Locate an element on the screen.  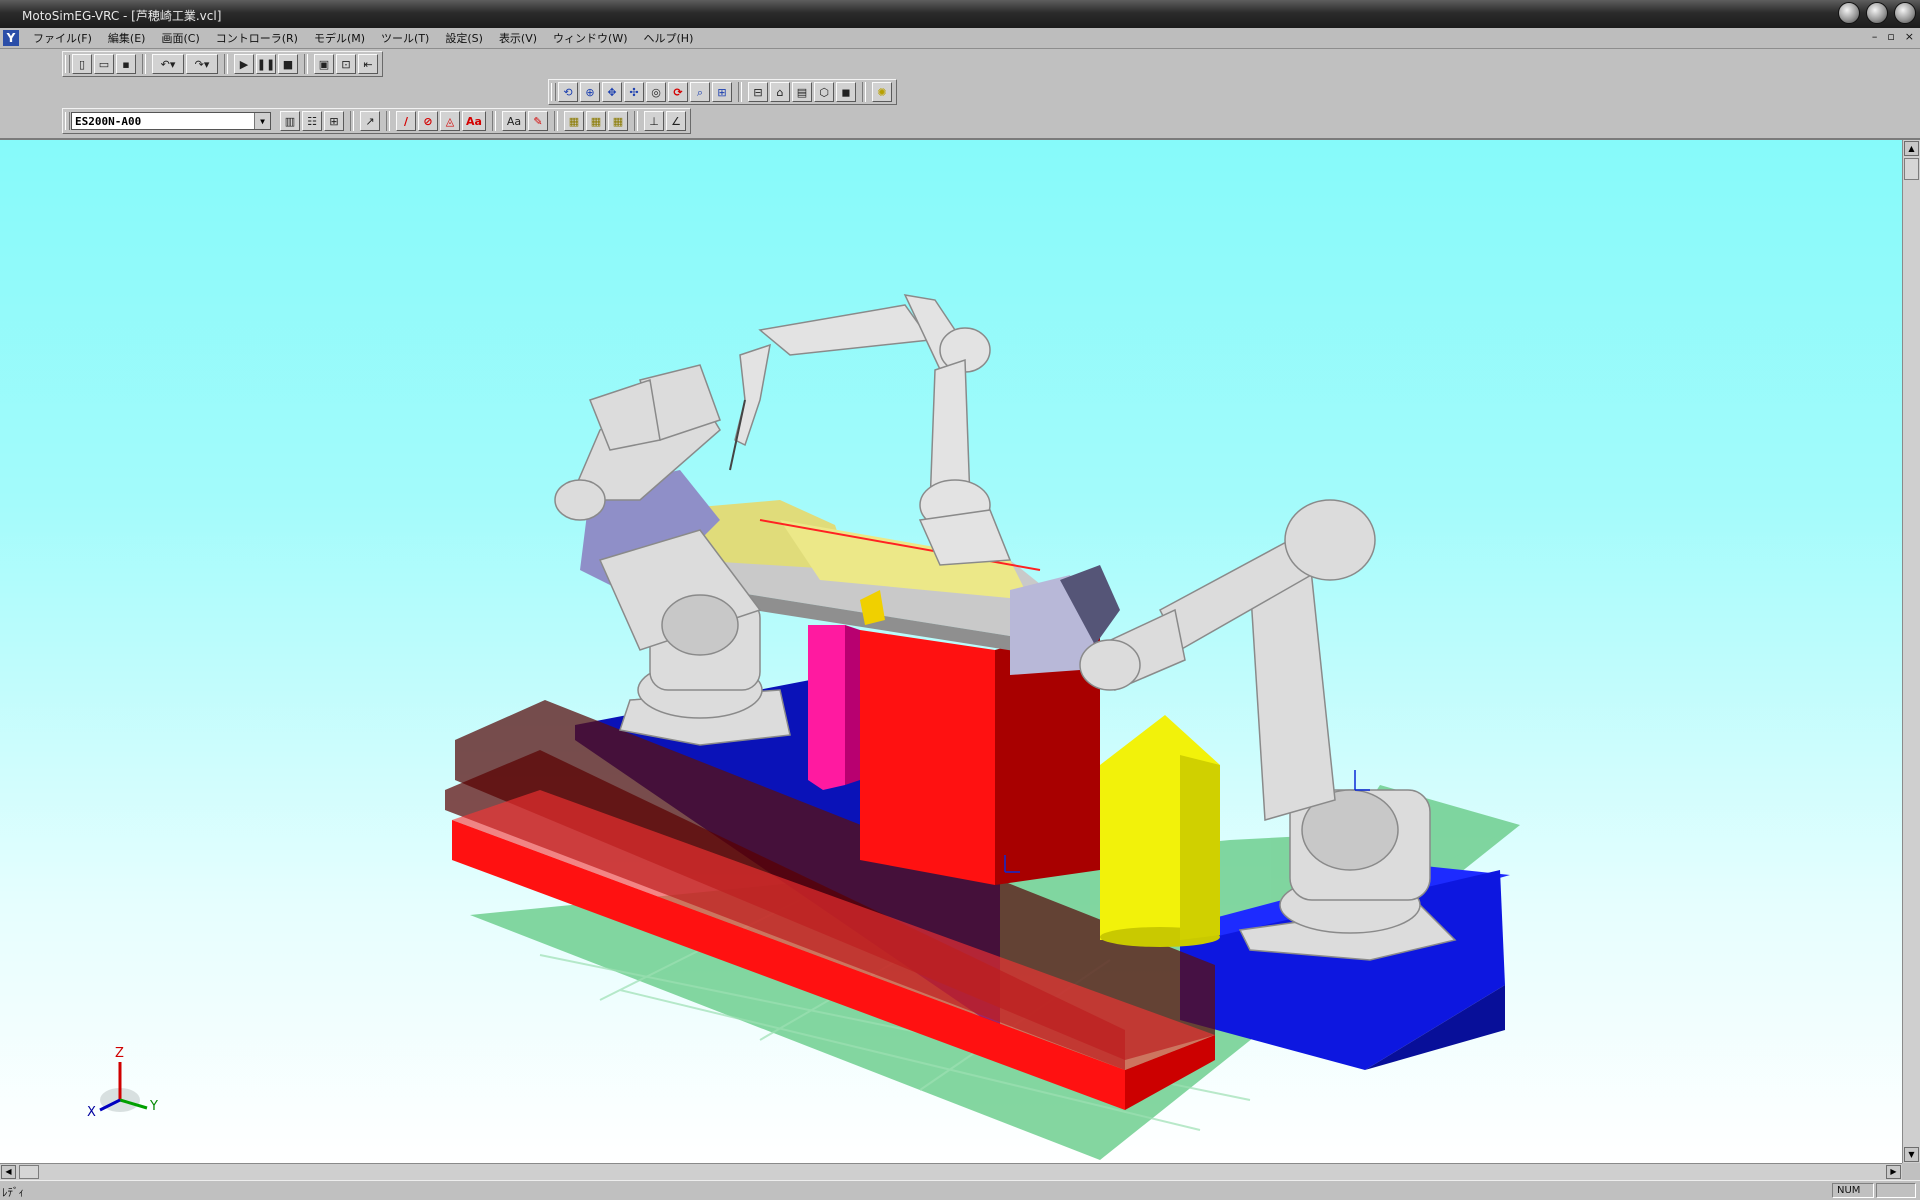
light-icon: ✺ is located at coordinates (882, 92).